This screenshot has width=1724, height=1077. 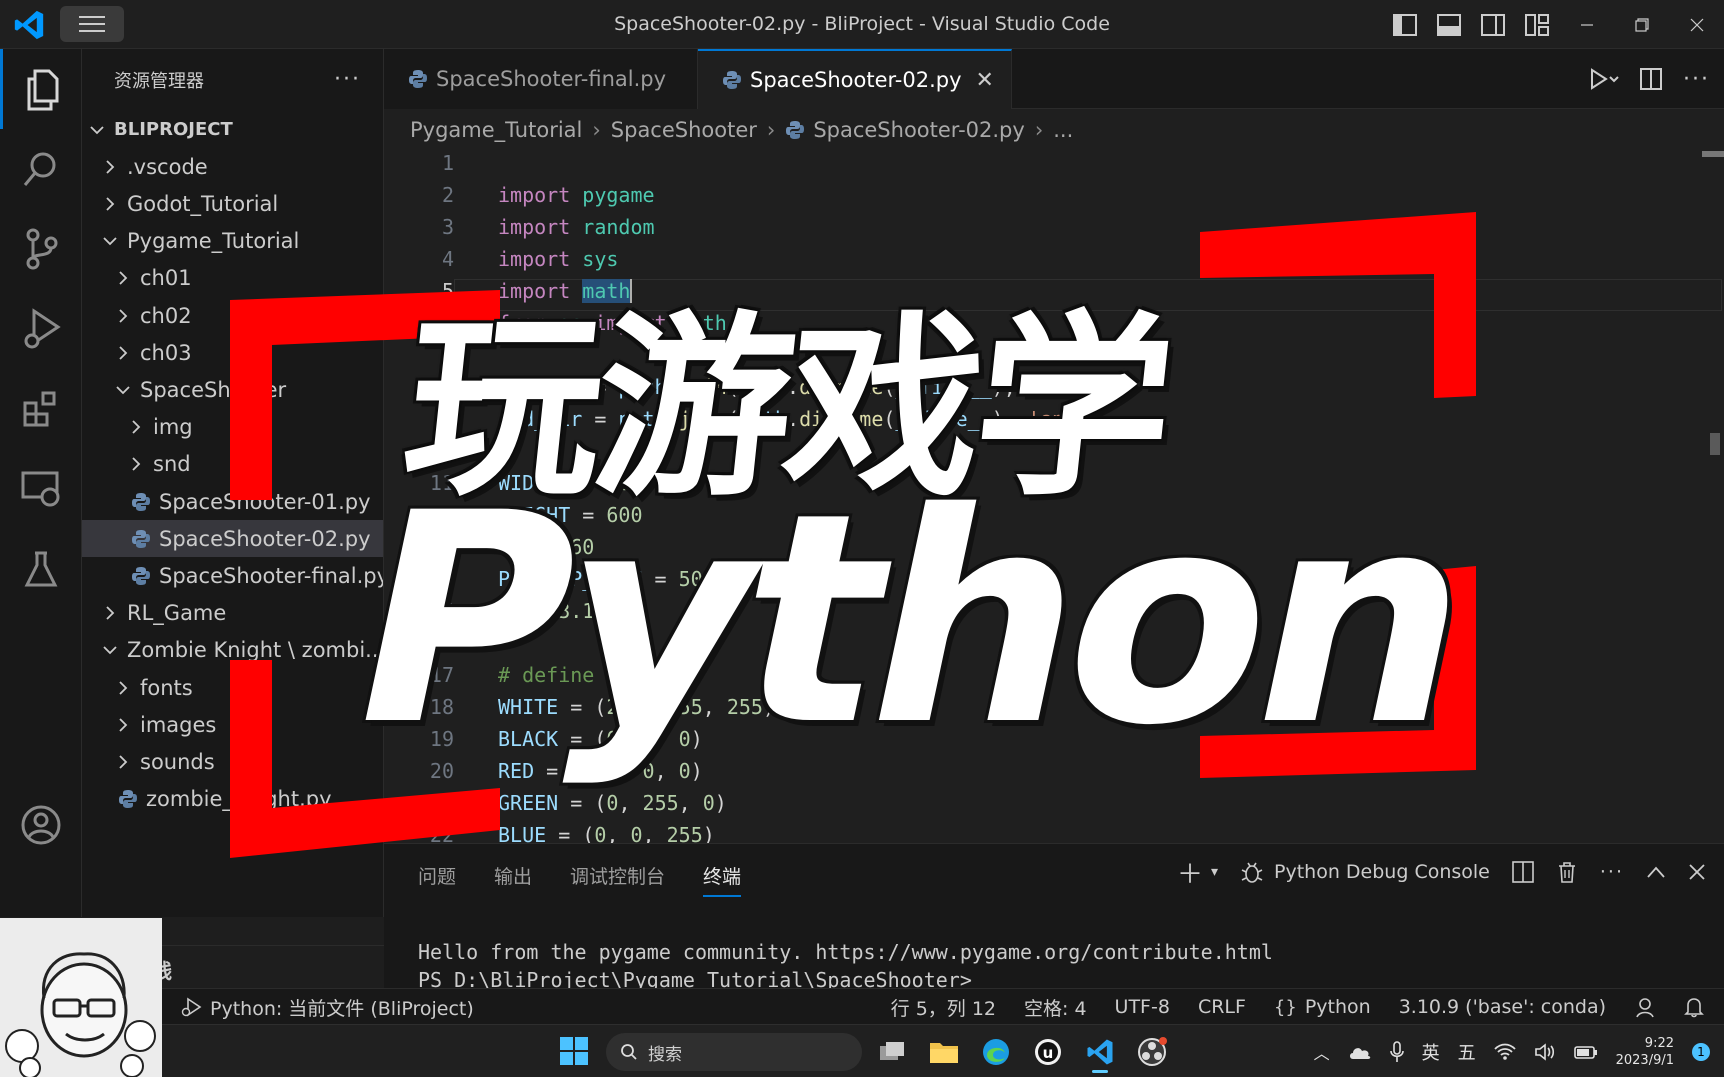 What do you see at coordinates (232, 129) in the screenshot?
I see `tree-root-item: BLIPROJECT` at bounding box center [232, 129].